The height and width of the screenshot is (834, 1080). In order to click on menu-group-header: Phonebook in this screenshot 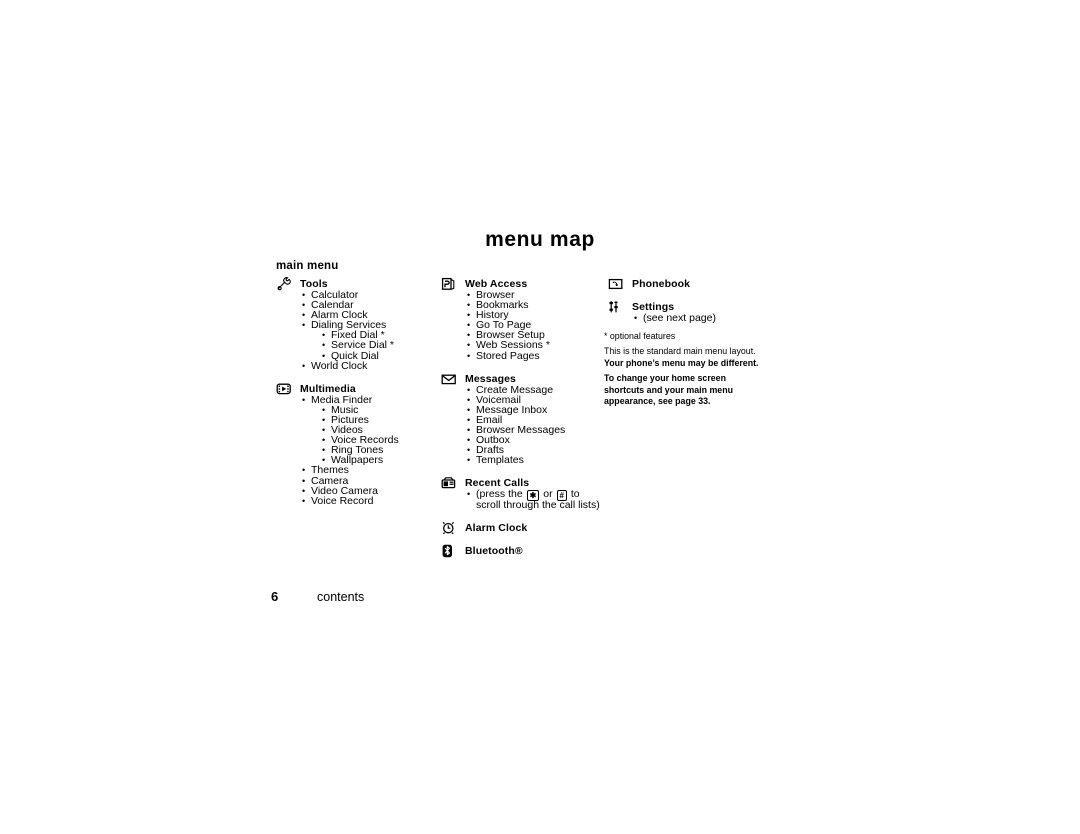, I will do `click(693, 284)`.